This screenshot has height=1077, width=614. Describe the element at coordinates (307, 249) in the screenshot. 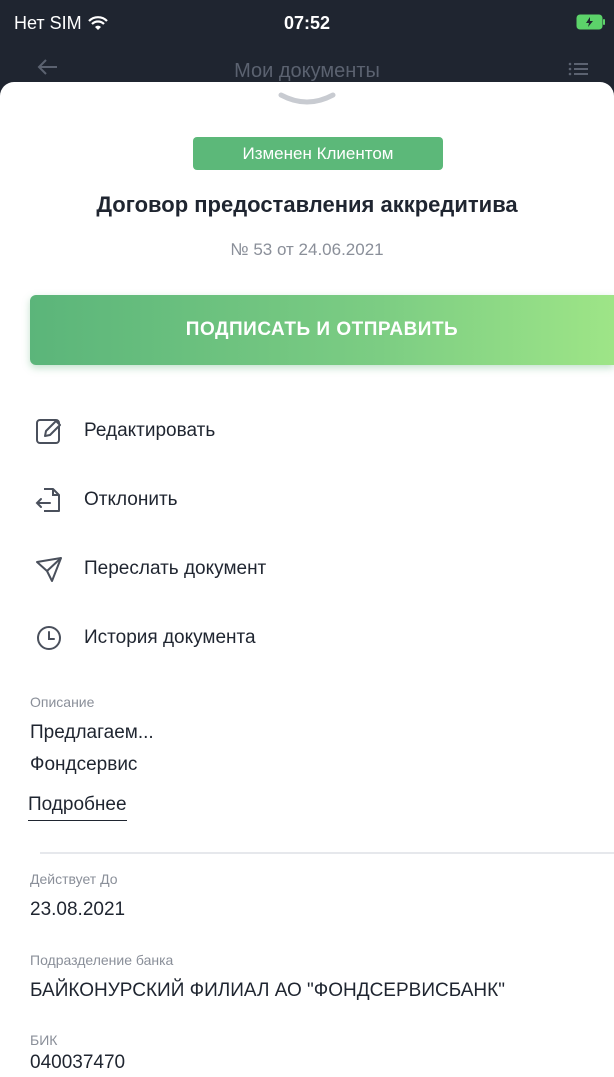

I see `document-number: № 53 от 24.06.2021` at that location.